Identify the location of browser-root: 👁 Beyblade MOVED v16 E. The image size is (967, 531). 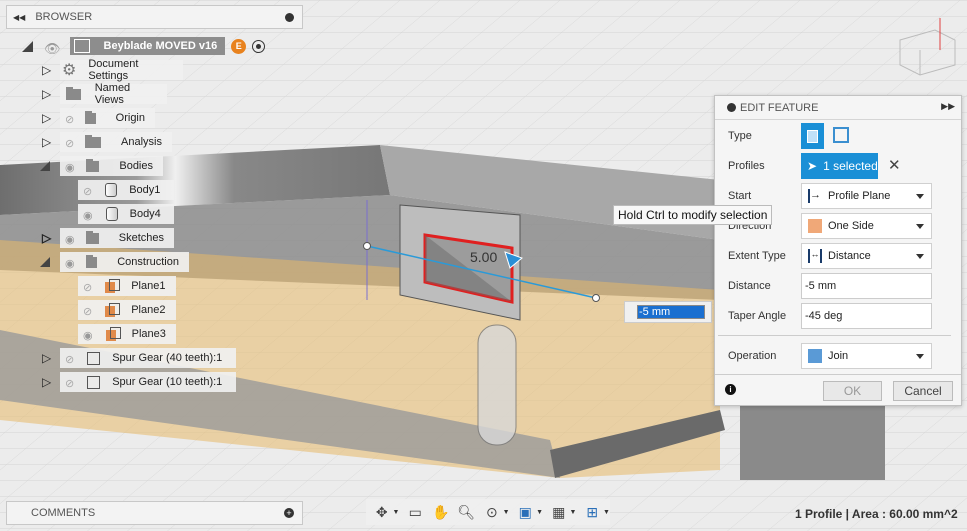
(144, 46).